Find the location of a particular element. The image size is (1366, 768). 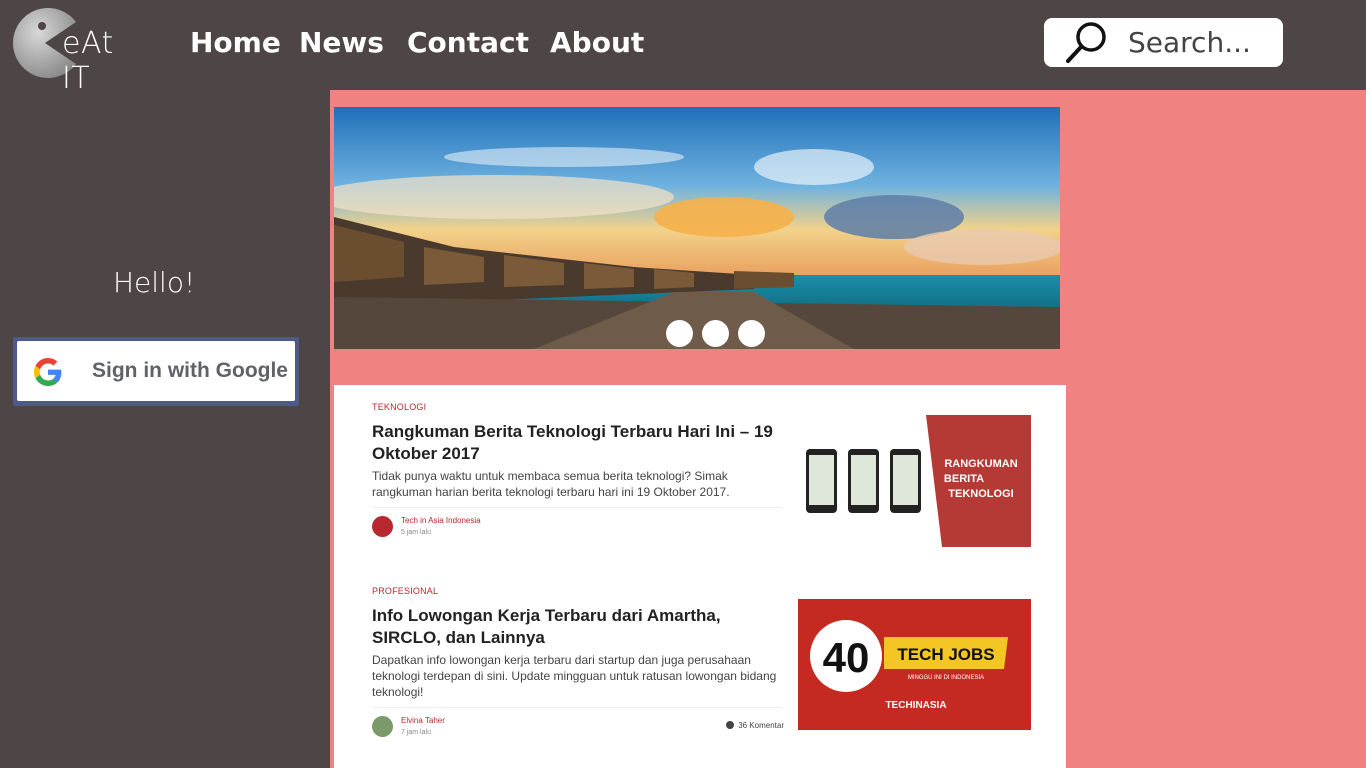

comment-icon is located at coordinates (730, 725).